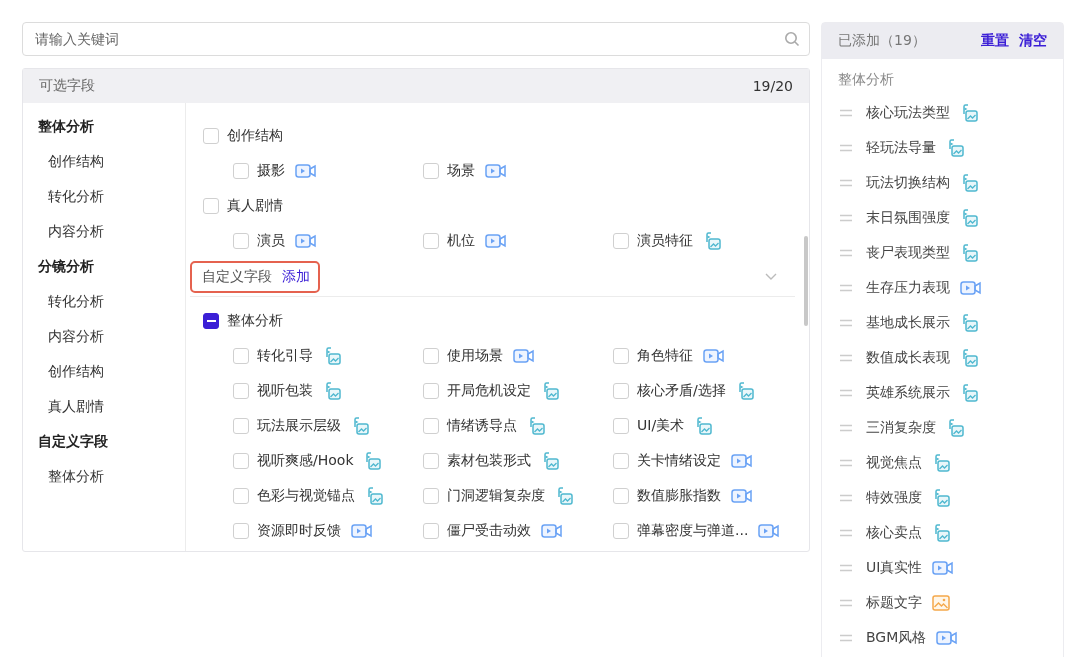  I want to click on added-field-label: 核心卖点, so click(894, 532).